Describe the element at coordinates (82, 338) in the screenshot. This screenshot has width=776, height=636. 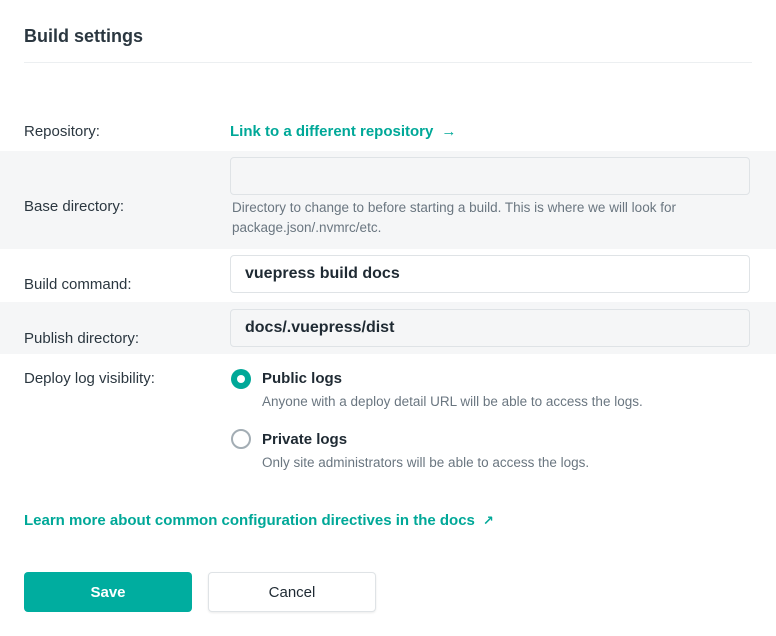
I see `publish-directory-label: Publish directory:` at that location.